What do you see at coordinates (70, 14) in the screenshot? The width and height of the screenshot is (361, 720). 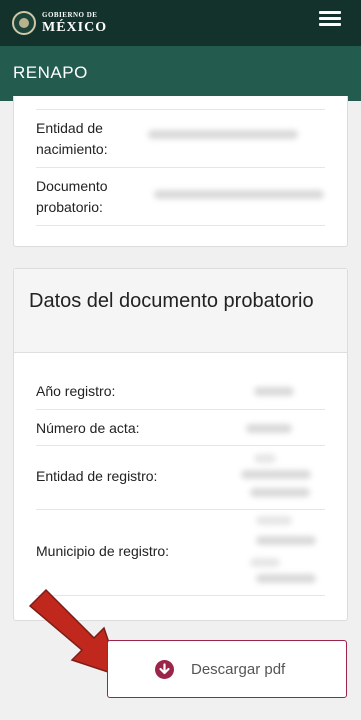 I see `logo-top-text: GOBIERNO DE` at bounding box center [70, 14].